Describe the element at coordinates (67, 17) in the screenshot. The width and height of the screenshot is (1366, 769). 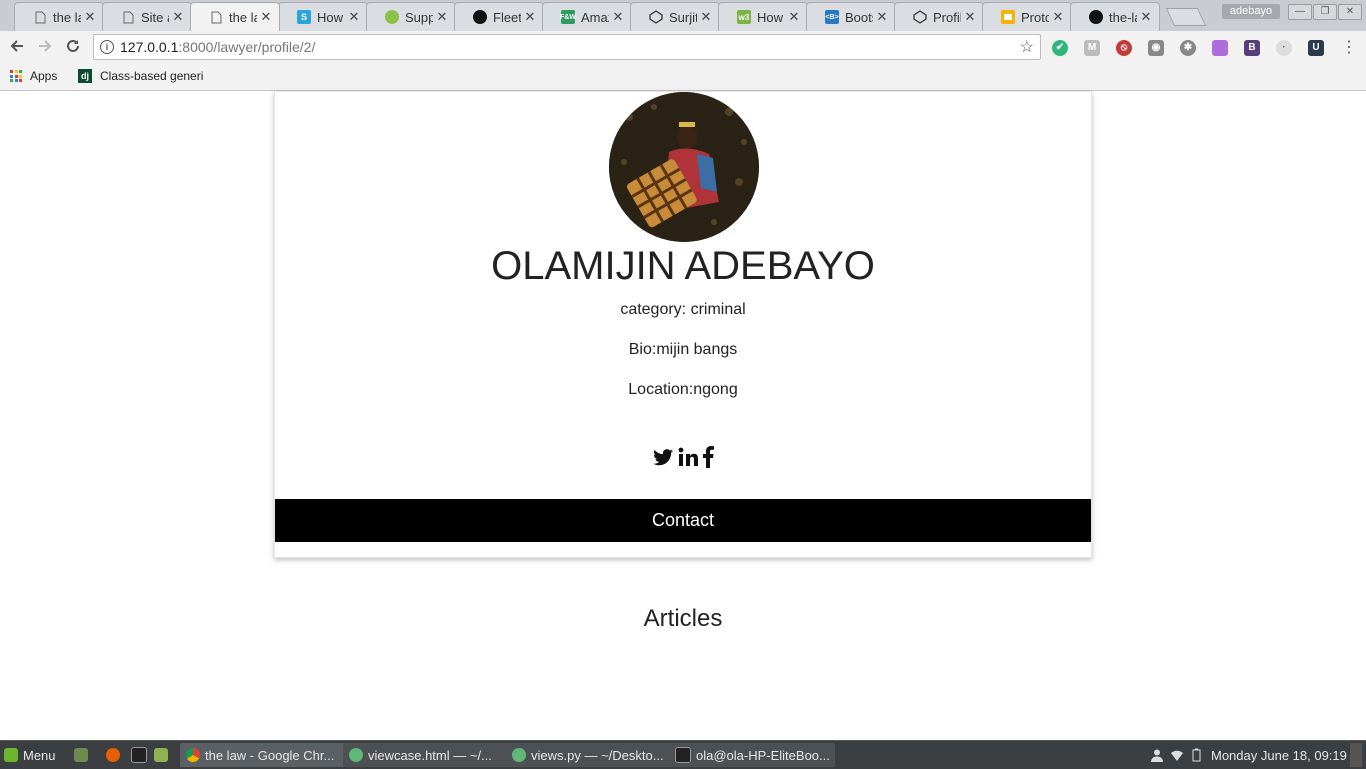
I see `tab-title: the la` at that location.